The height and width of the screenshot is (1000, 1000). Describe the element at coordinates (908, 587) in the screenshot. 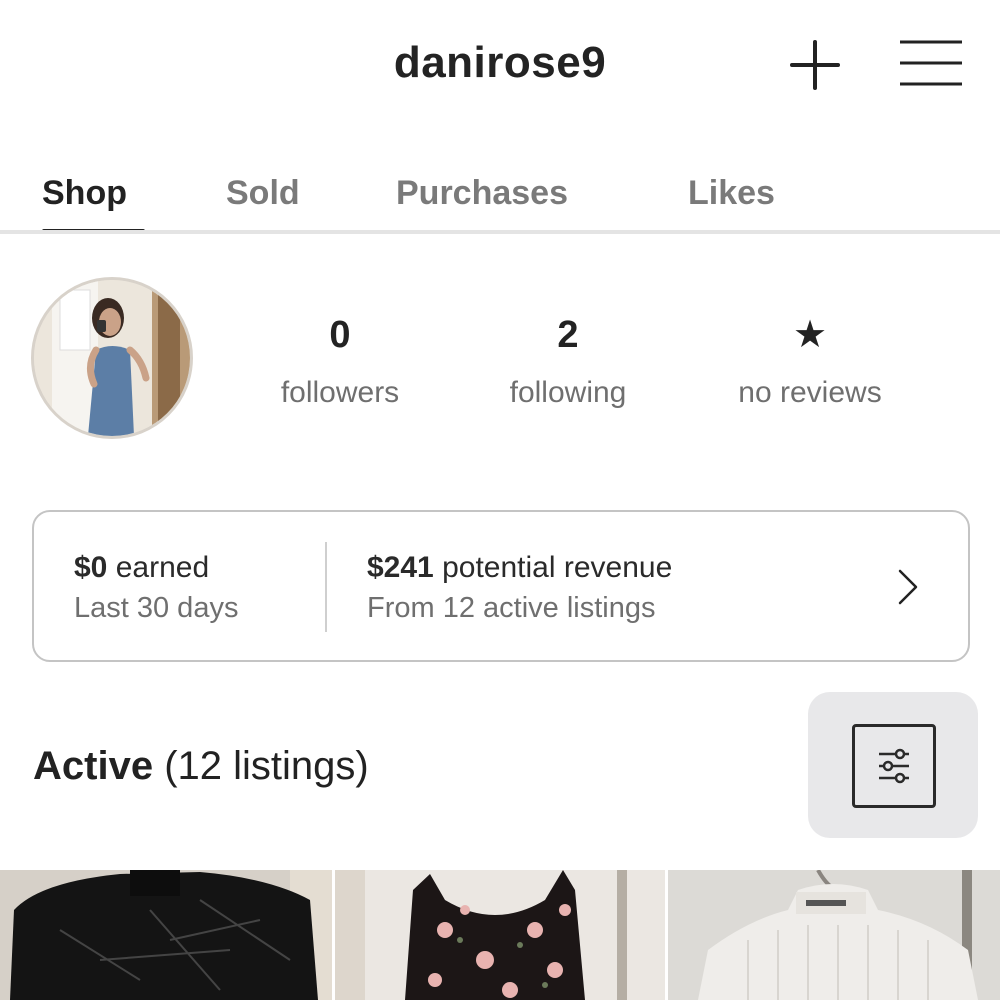

I see `chevron-right-icon` at that location.